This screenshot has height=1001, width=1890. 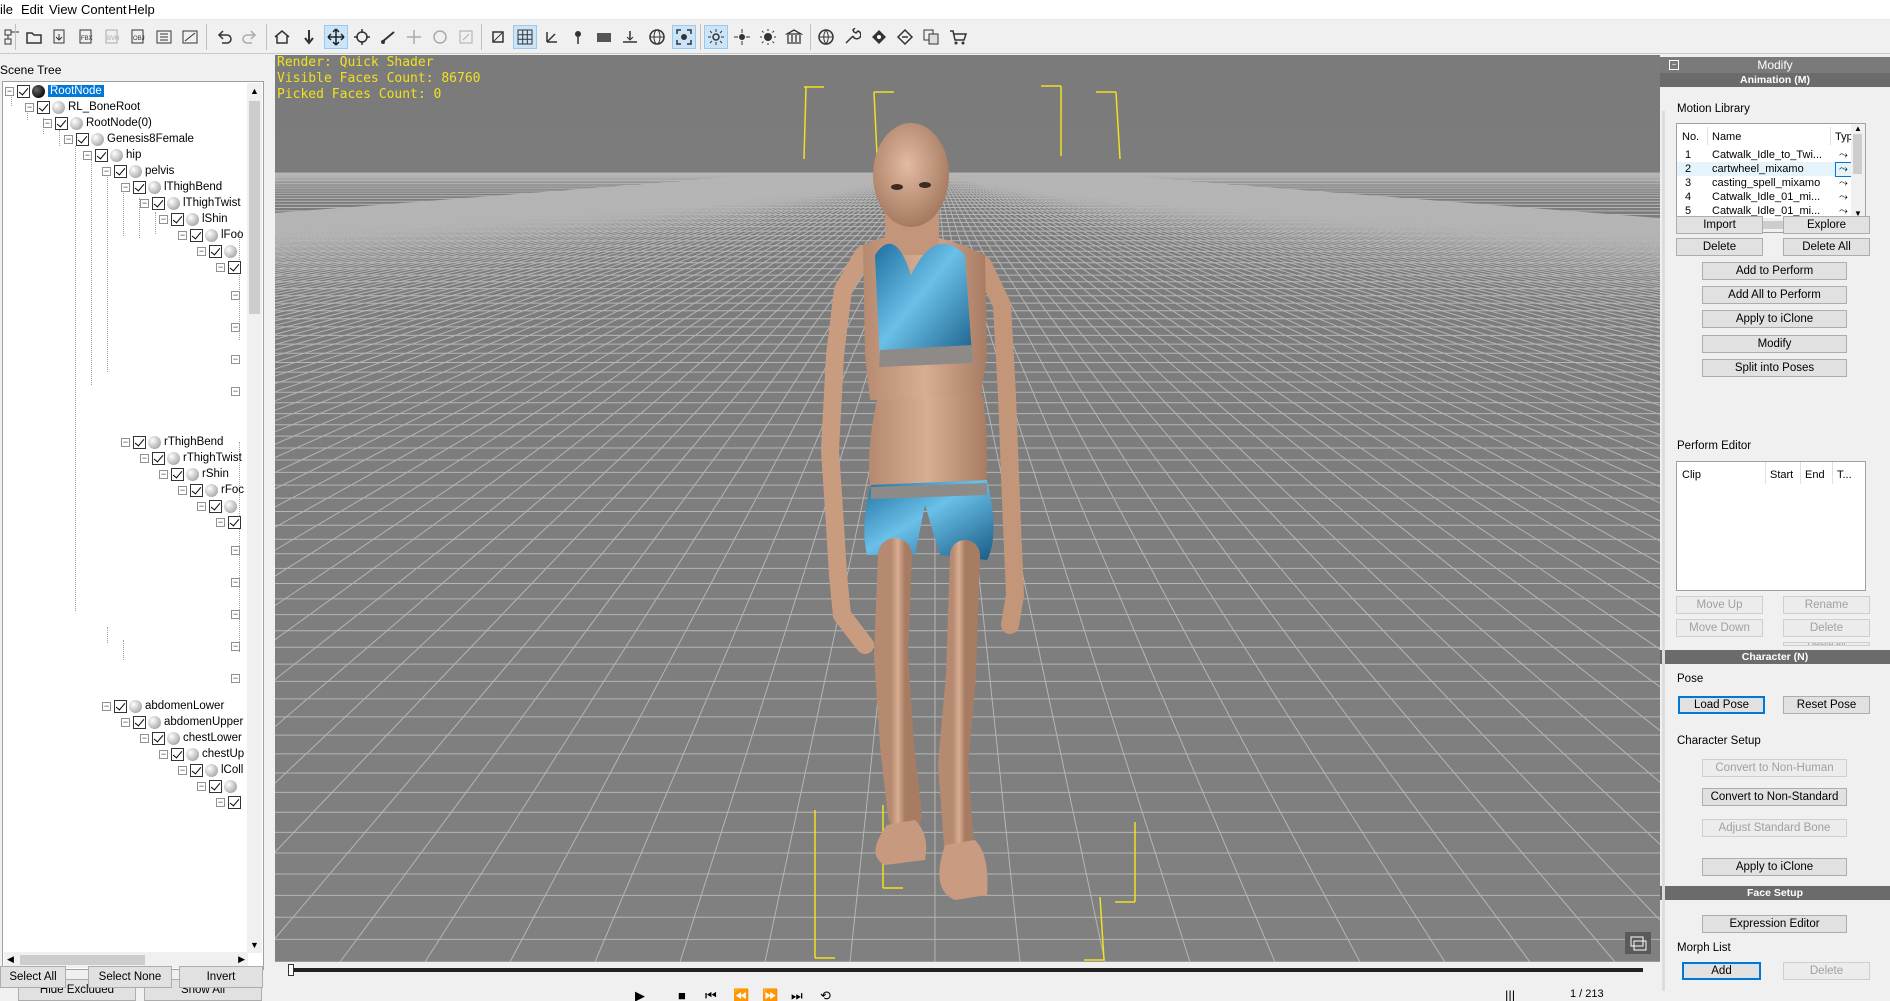 I want to click on sun-icon, so click(x=768, y=37).